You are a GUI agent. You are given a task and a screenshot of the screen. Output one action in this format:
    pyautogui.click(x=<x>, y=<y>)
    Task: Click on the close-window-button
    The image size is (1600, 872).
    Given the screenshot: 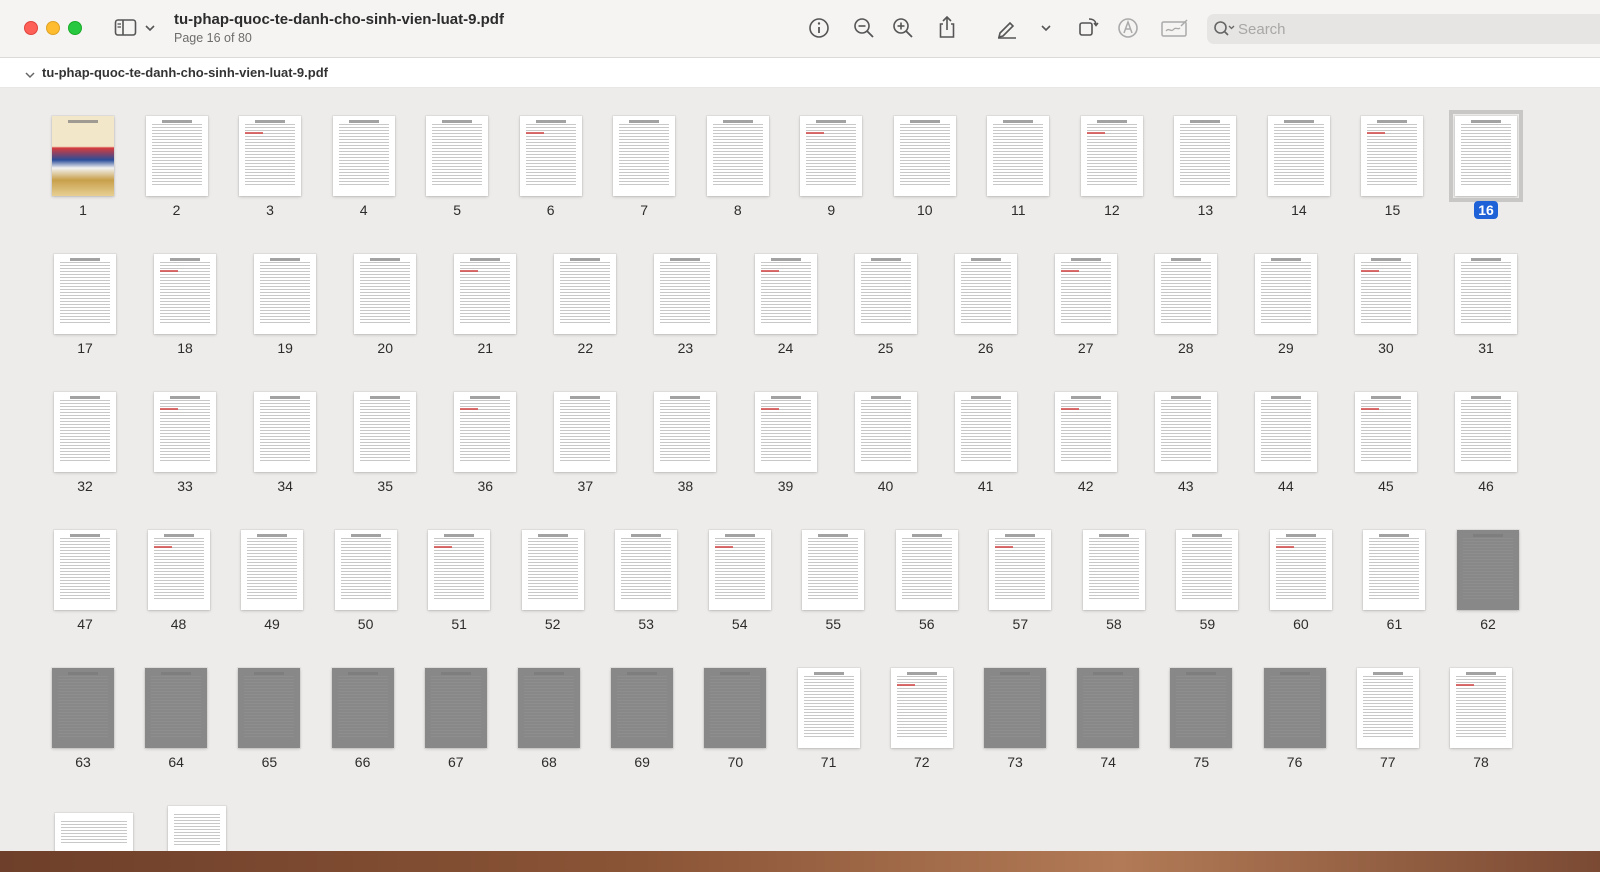 What is the action you would take?
    pyautogui.click(x=31, y=28)
    